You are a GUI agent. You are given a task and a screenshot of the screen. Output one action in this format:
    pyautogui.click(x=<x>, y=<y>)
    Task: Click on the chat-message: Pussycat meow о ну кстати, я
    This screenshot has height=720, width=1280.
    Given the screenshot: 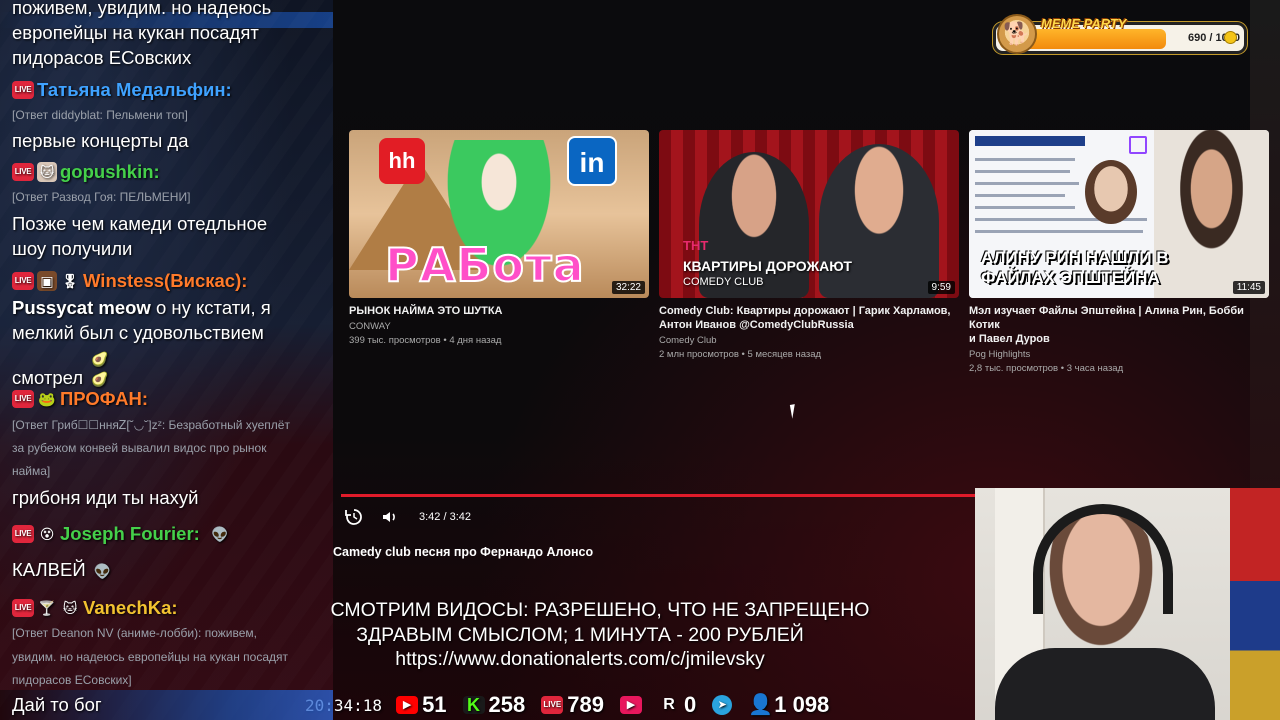 What is the action you would take?
    pyautogui.click(x=168, y=307)
    